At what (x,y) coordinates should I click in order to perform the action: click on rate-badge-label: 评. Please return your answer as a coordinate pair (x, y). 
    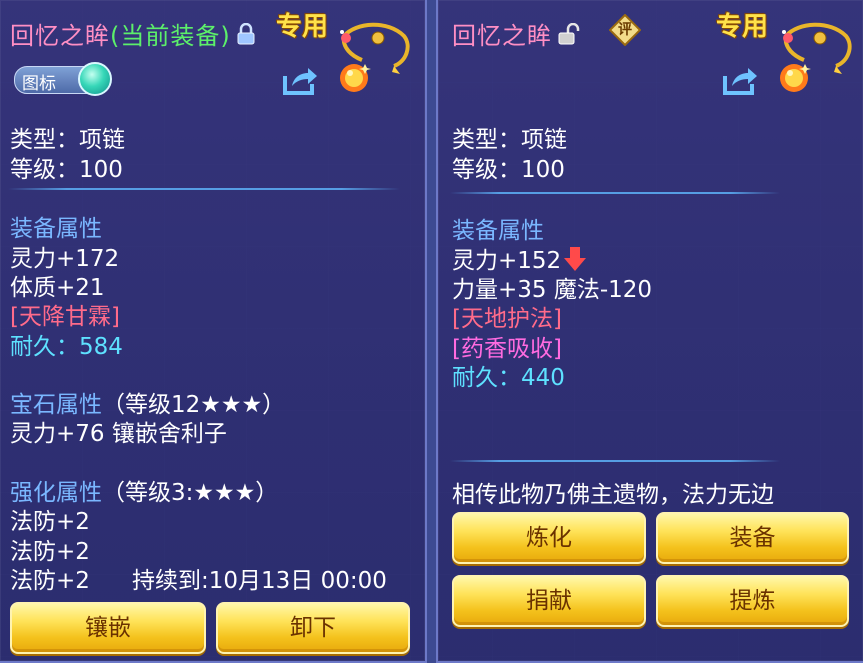
    Looking at the image, I should click on (625, 30).